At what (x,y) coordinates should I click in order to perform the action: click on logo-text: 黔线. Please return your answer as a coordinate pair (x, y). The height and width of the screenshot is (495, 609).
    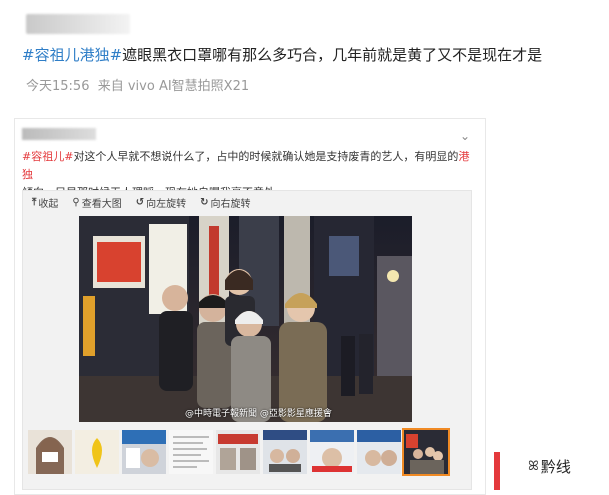
    Looking at the image, I should click on (555, 467).